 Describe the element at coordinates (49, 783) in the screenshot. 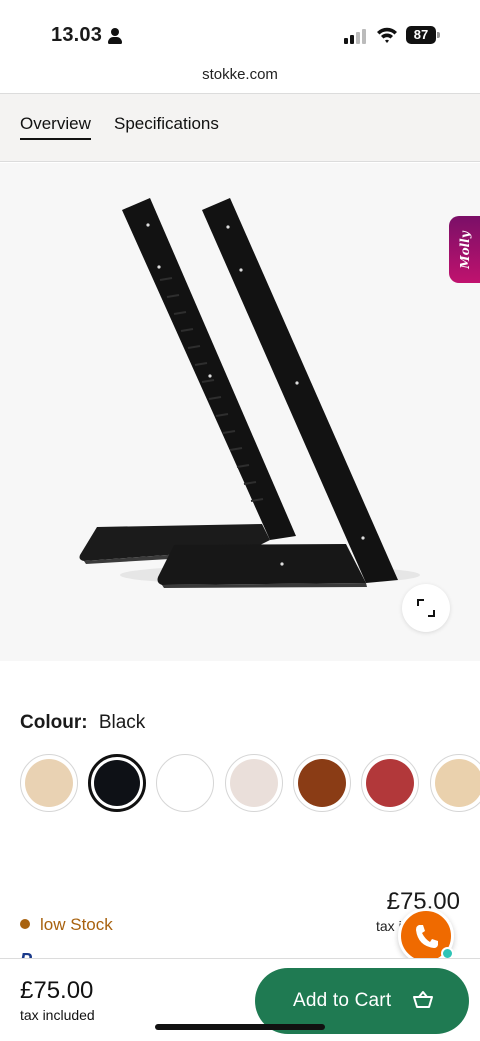

I see `swatch-natural` at that location.